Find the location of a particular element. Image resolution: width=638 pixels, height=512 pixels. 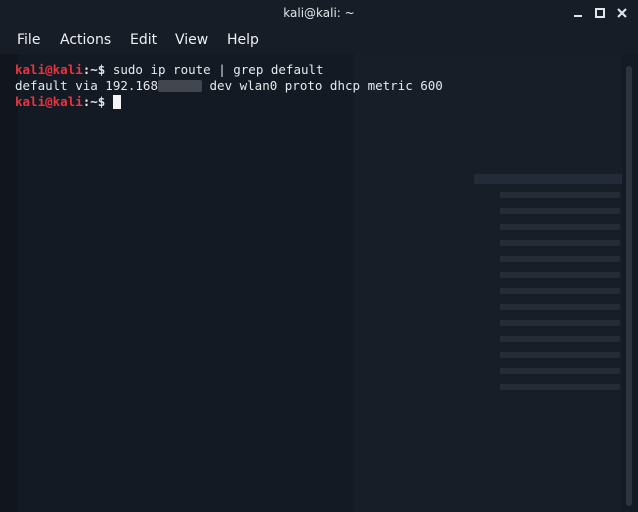

output-suffix: dev wlan0 proto dhcp metric 600 is located at coordinates (322, 85).